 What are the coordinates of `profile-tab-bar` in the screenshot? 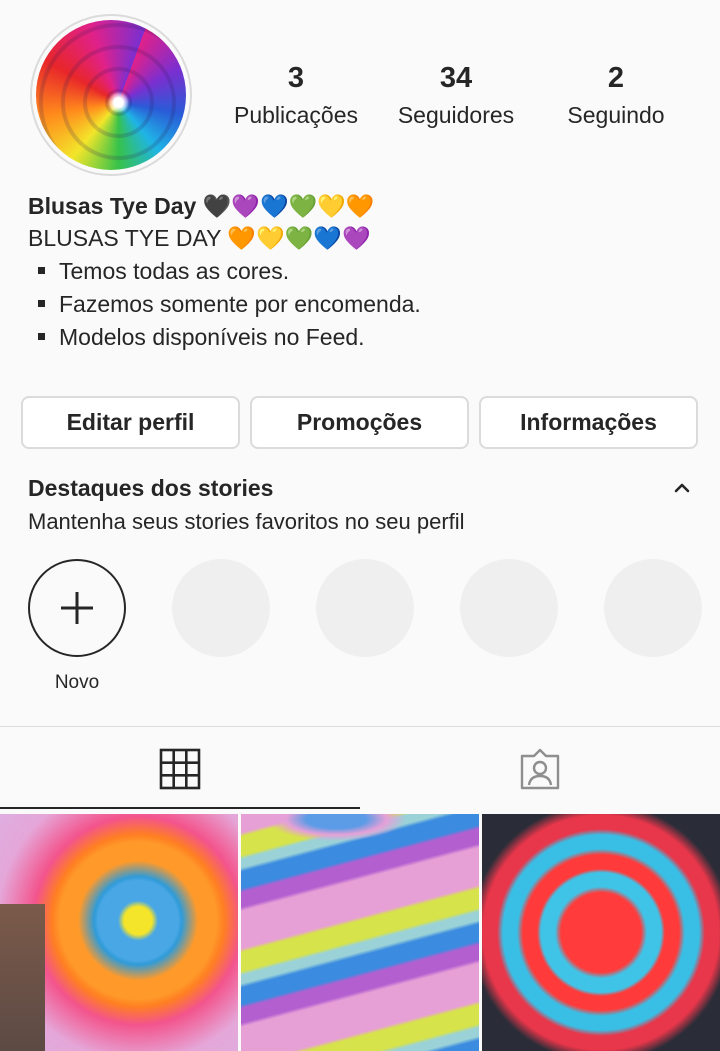 It's located at (360, 769).